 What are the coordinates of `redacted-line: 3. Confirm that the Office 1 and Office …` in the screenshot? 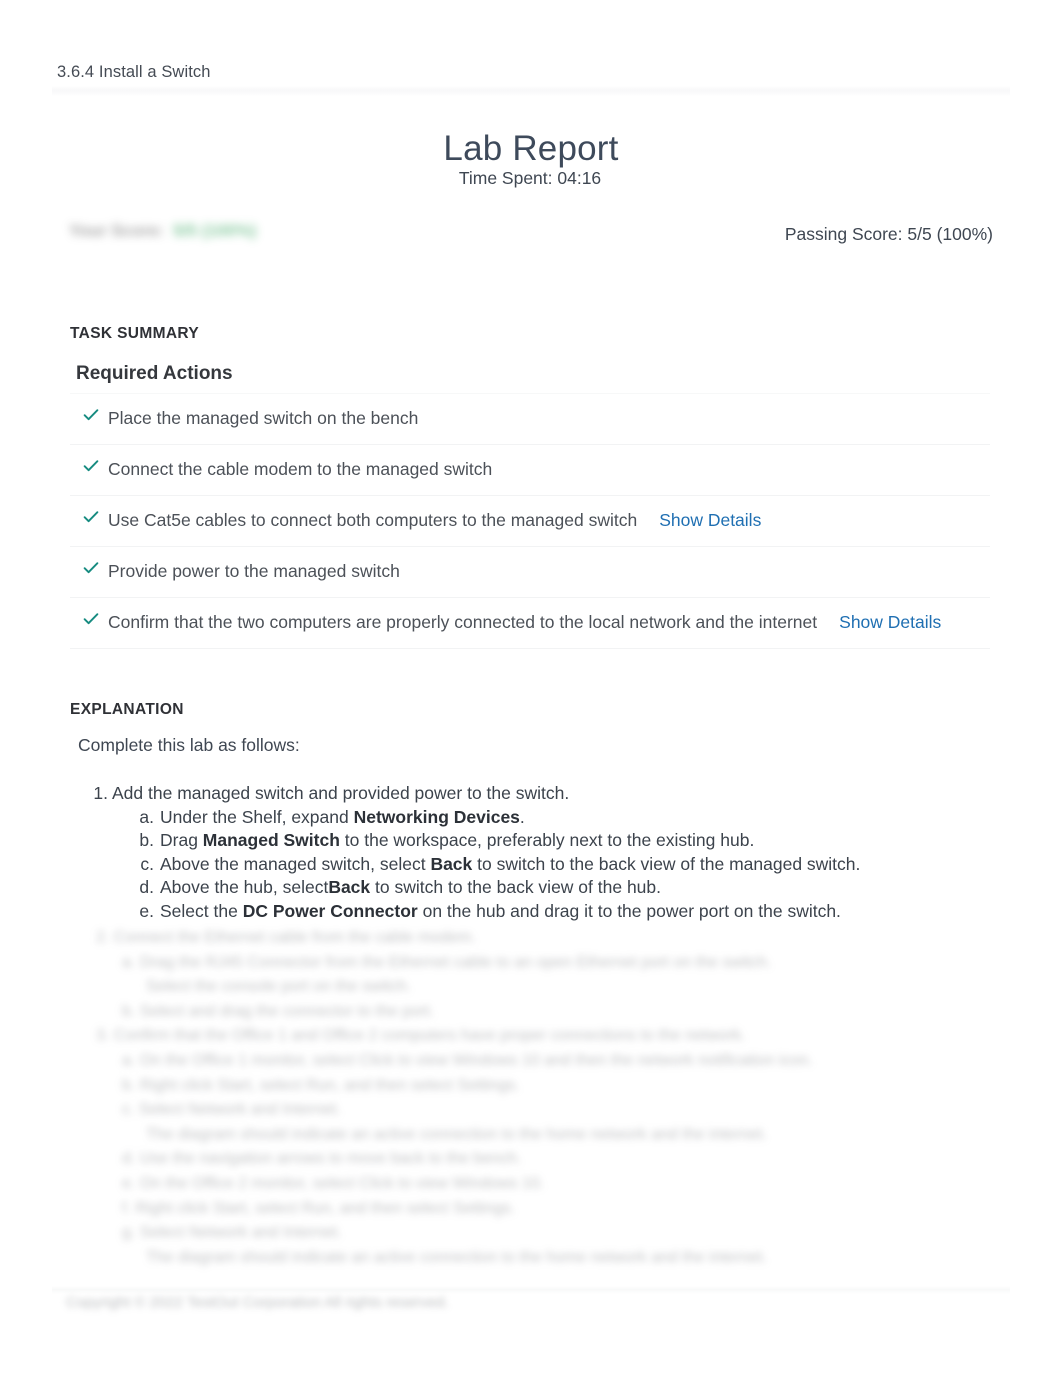 It's located at (421, 1036).